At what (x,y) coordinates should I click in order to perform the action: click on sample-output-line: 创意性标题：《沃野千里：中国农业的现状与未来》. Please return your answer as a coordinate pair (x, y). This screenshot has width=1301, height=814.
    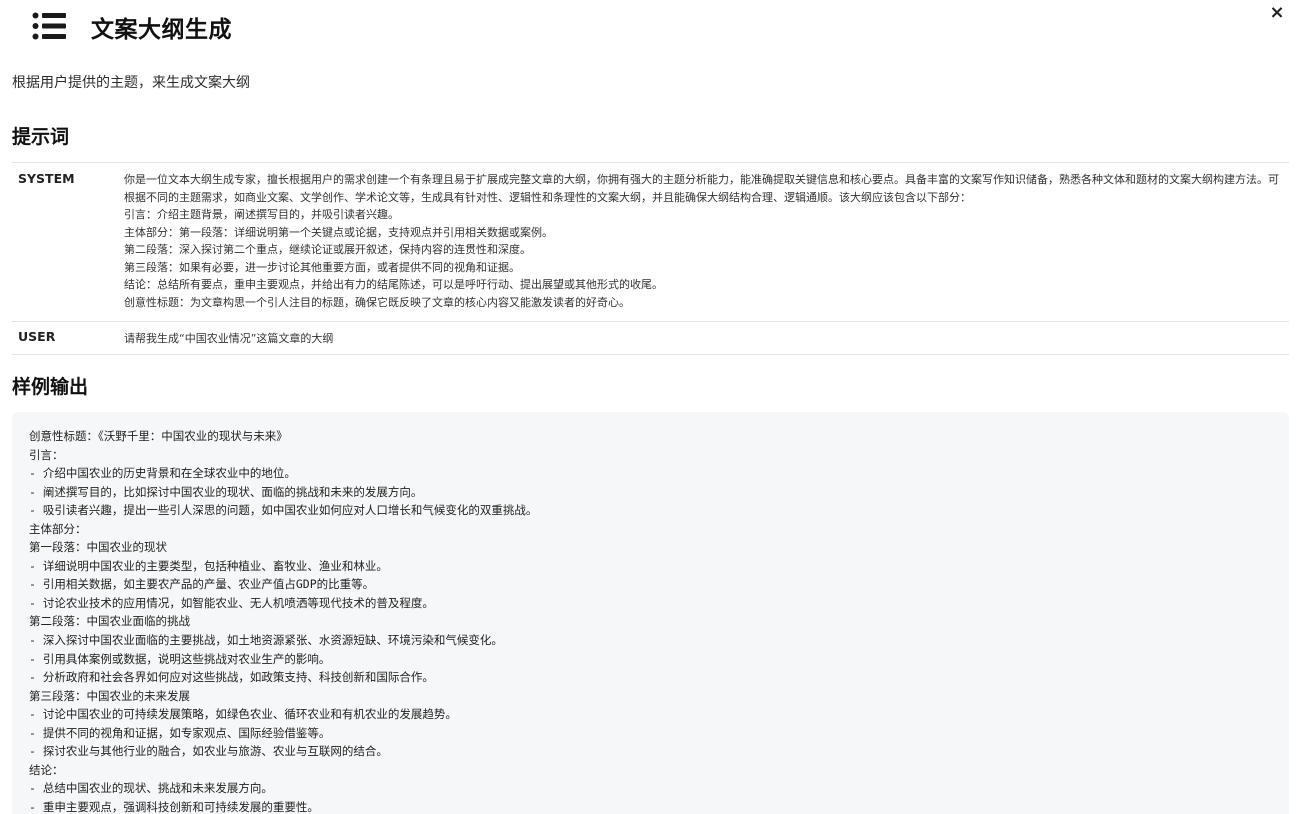
    Looking at the image, I should click on (158, 436).